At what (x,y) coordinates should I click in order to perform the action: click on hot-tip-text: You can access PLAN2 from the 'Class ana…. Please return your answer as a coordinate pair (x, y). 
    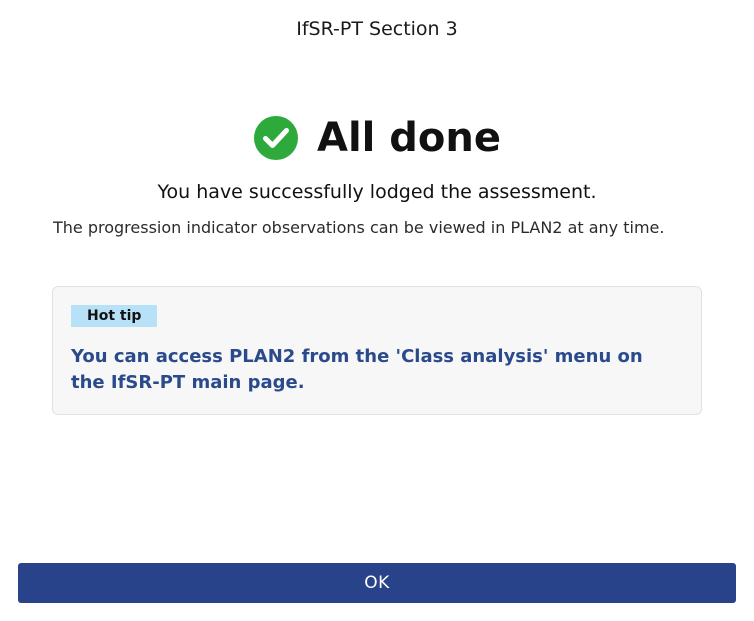
    Looking at the image, I should click on (357, 369).